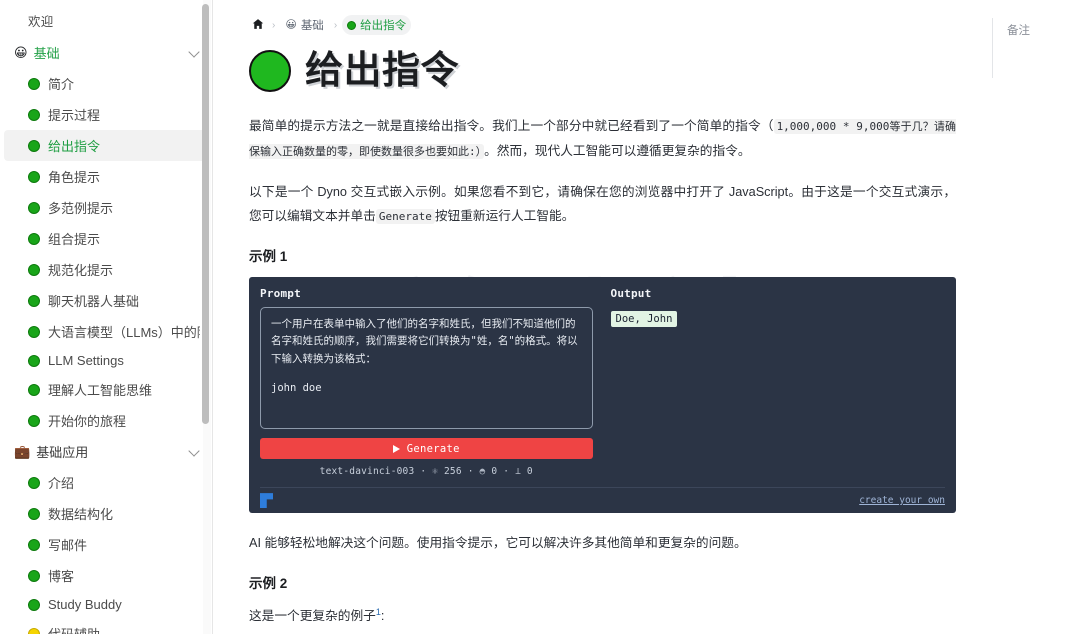  I want to click on prompt-spacer, so click(426, 374).